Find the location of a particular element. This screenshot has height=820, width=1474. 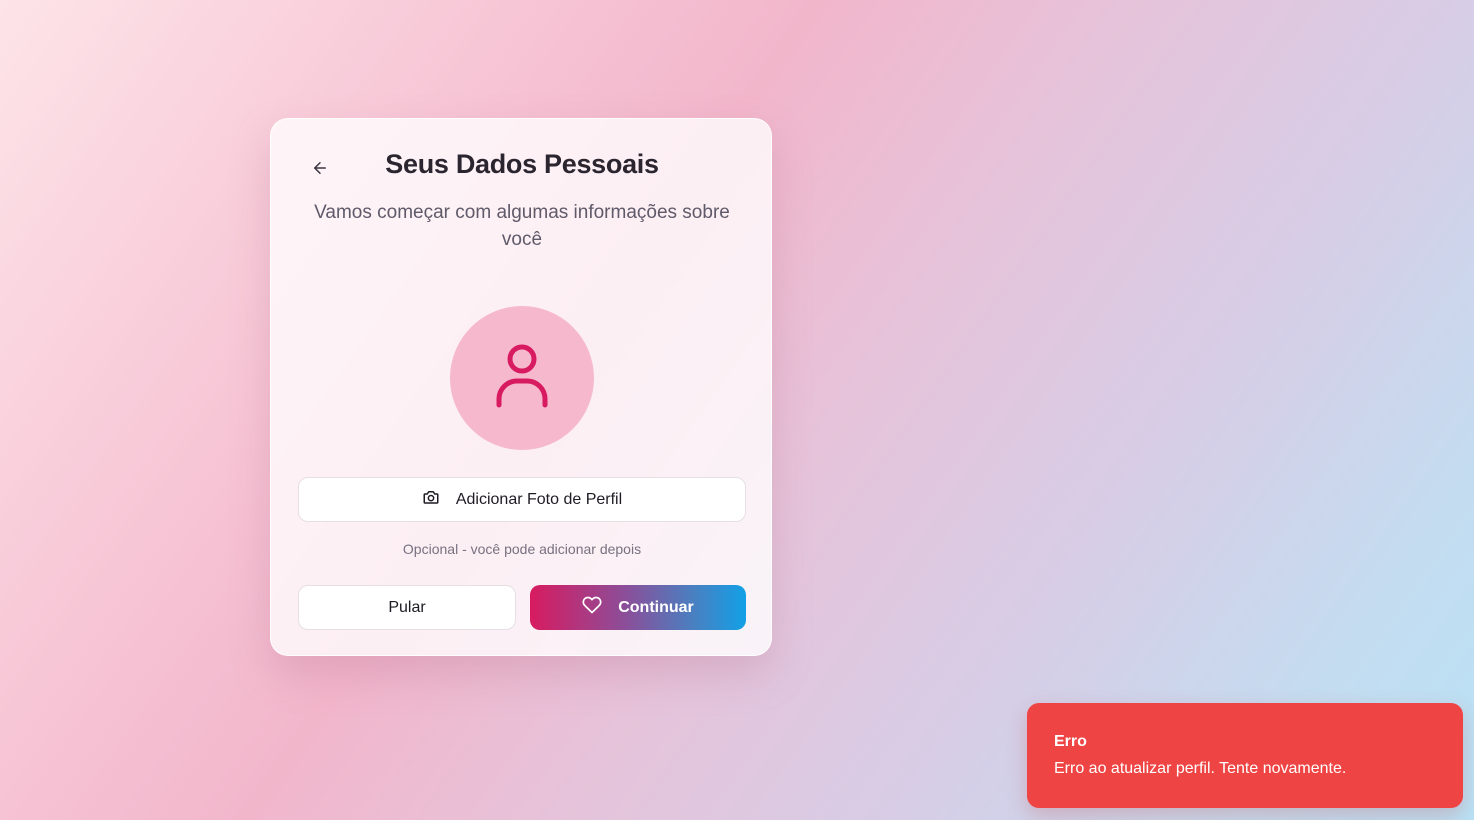

avatar-placeholder is located at coordinates (522, 378).